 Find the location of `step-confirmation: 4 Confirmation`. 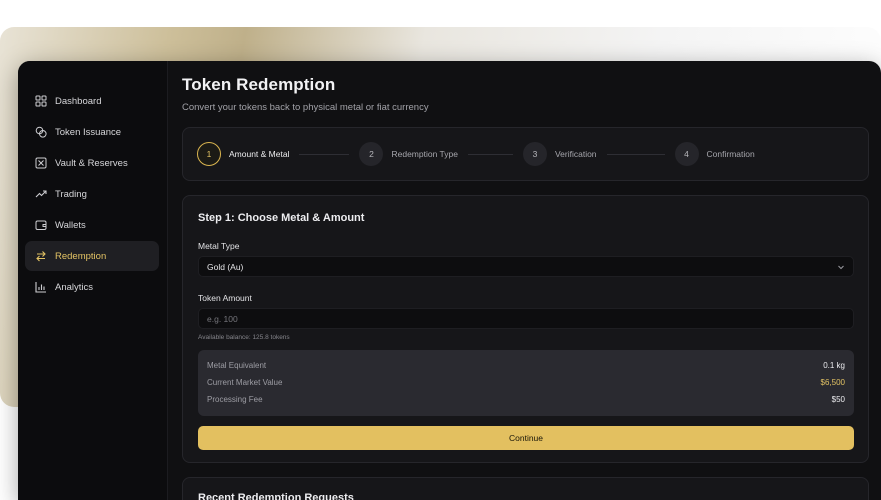

step-confirmation: 4 Confirmation is located at coordinates (714, 154).